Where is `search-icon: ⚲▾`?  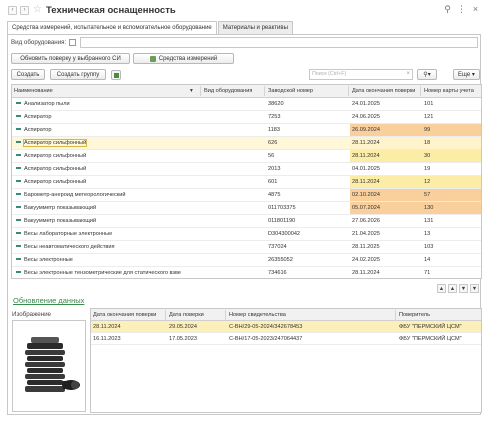
search-icon: ⚲▾ is located at coordinates (427, 75).